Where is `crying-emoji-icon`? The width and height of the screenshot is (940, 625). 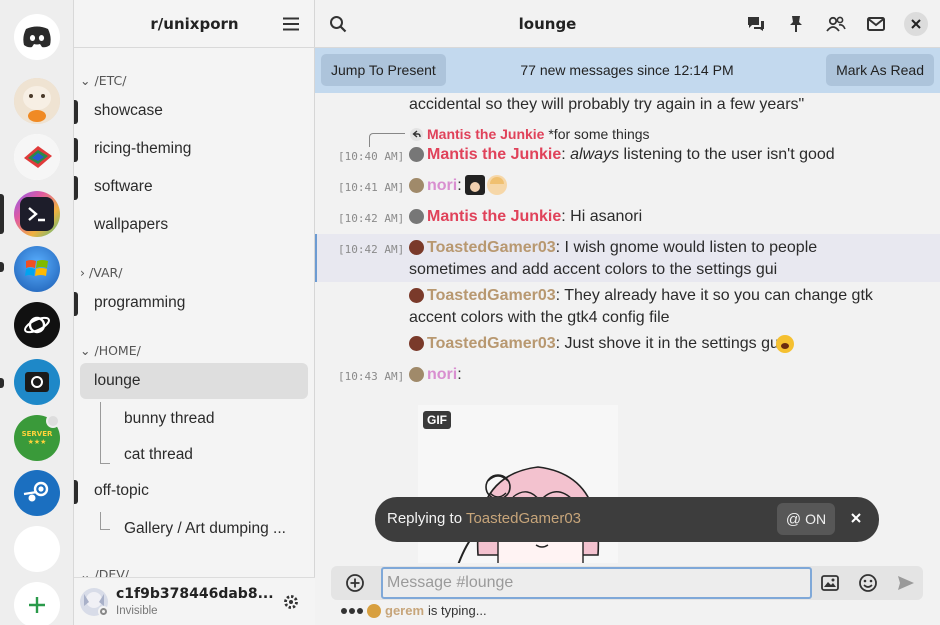
crying-emoji-icon is located at coordinates (785, 344).